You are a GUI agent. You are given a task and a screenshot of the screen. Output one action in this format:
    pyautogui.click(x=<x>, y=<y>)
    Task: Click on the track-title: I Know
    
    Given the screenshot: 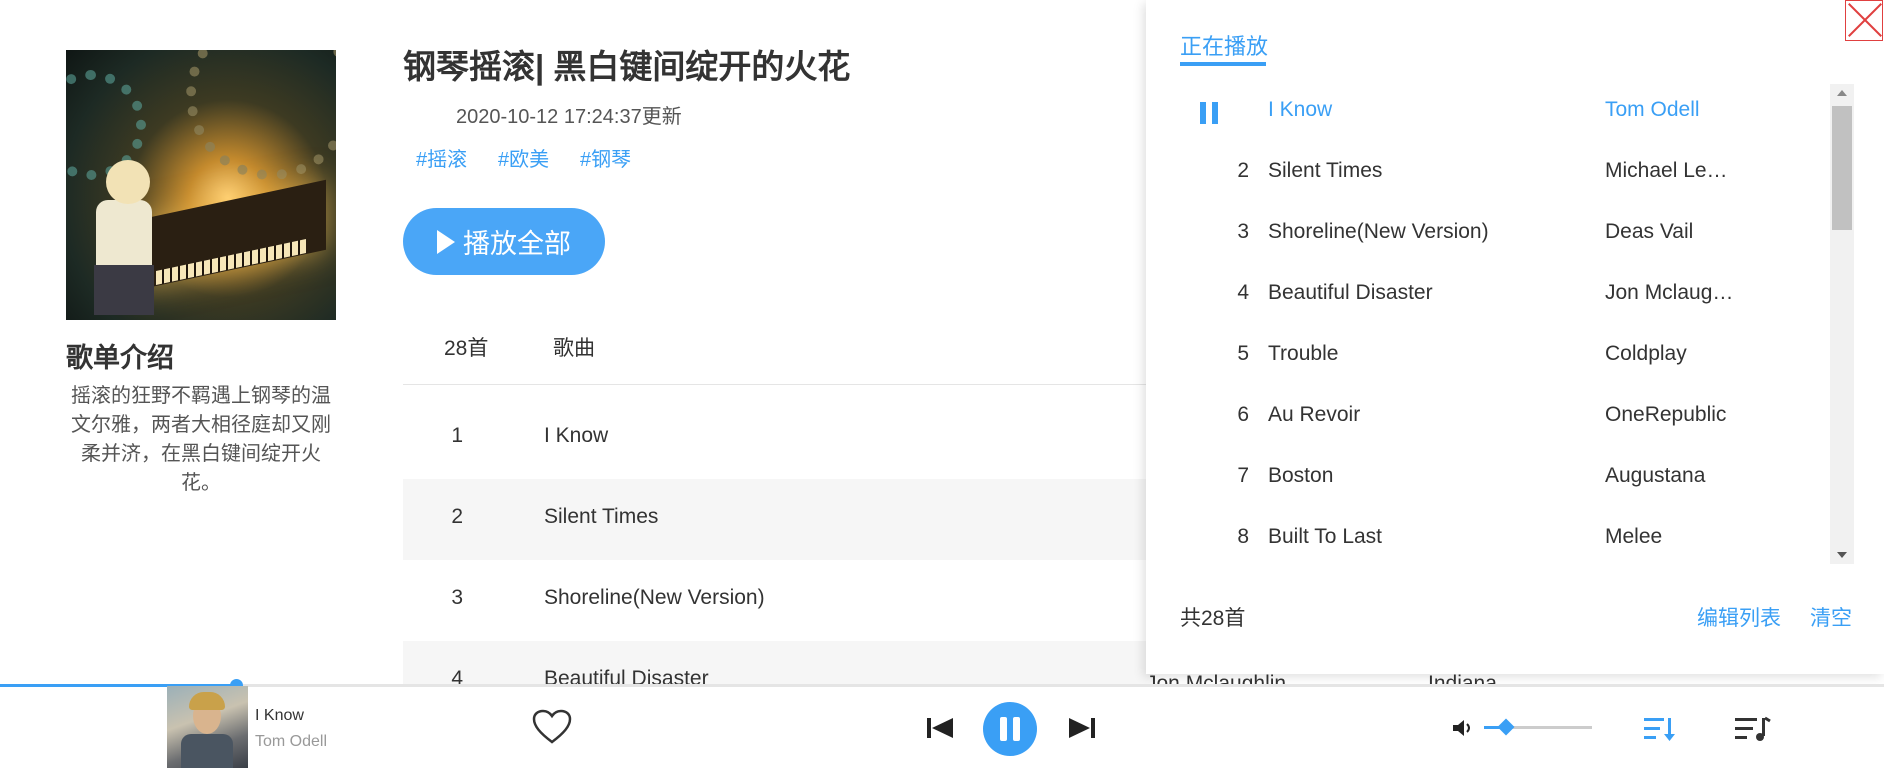 What is the action you would take?
    pyautogui.click(x=576, y=435)
    